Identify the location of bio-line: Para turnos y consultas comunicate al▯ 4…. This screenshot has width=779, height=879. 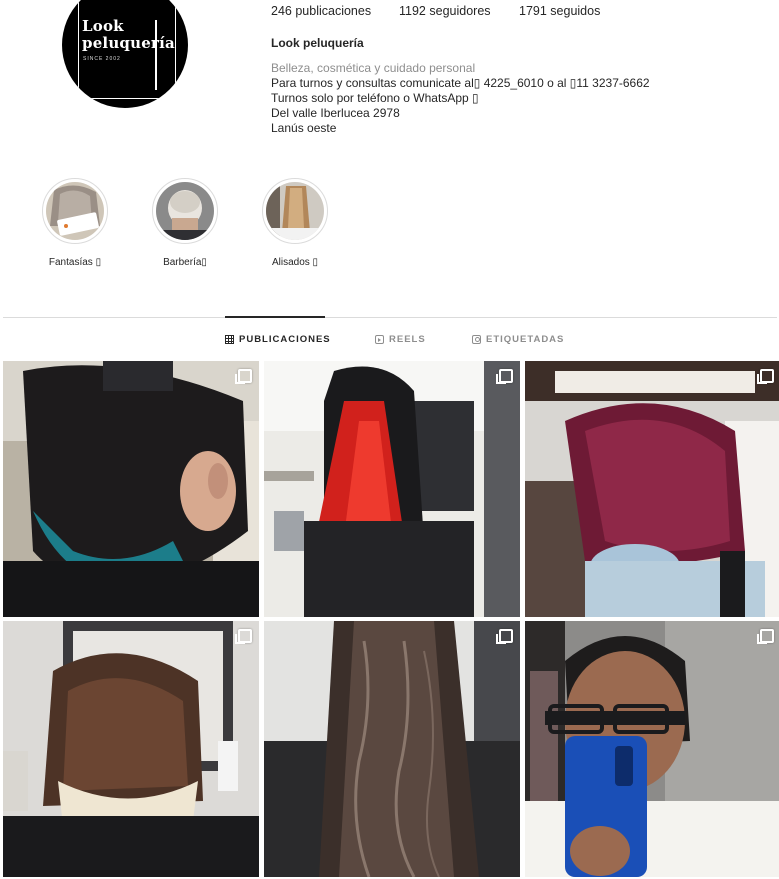
(460, 83).